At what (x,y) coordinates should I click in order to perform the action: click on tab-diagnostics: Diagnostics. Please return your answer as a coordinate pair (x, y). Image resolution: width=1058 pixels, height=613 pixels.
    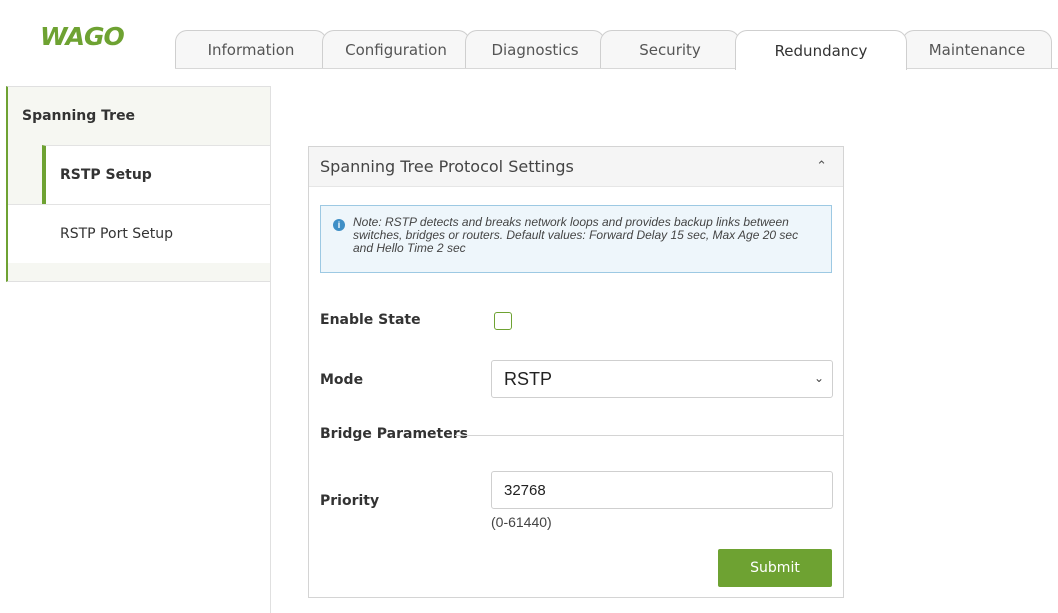
    Looking at the image, I should click on (535, 49).